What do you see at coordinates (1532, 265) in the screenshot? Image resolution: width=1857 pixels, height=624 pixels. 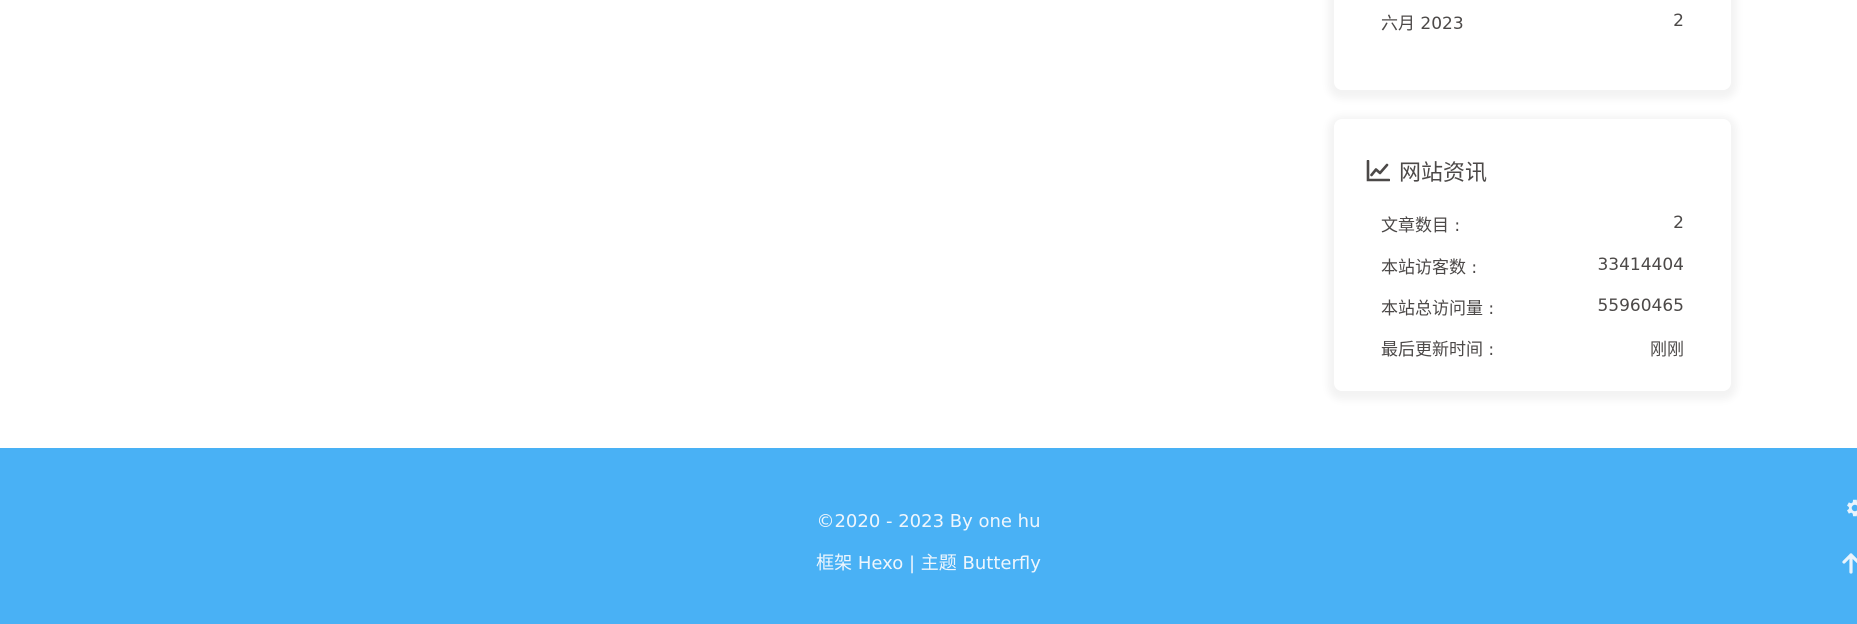 I see `site-info-row-visitors: 本站访客数 : 33414404` at bounding box center [1532, 265].